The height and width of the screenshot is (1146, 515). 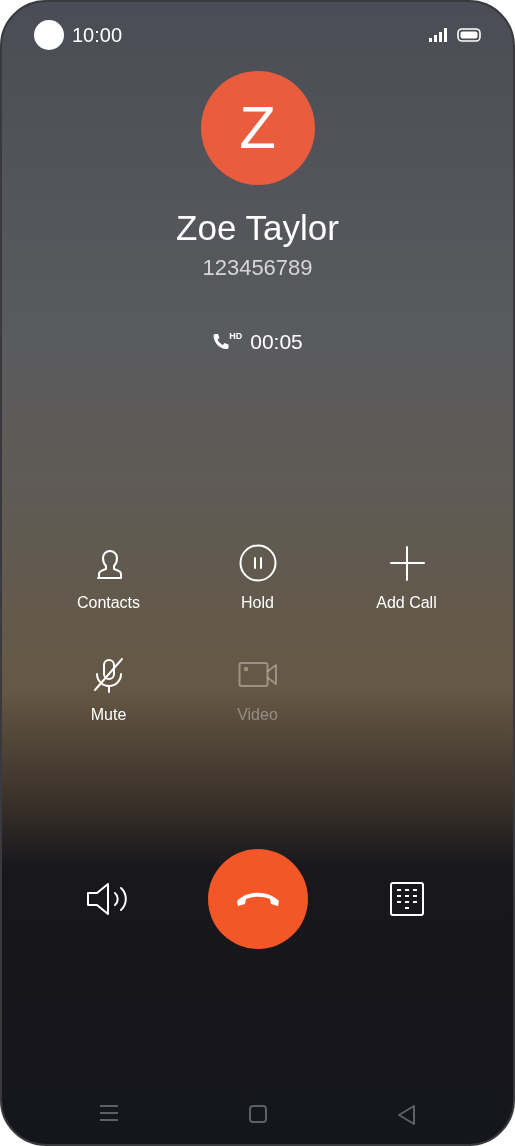 I want to click on status-time: 10:00, so click(x=97, y=35).